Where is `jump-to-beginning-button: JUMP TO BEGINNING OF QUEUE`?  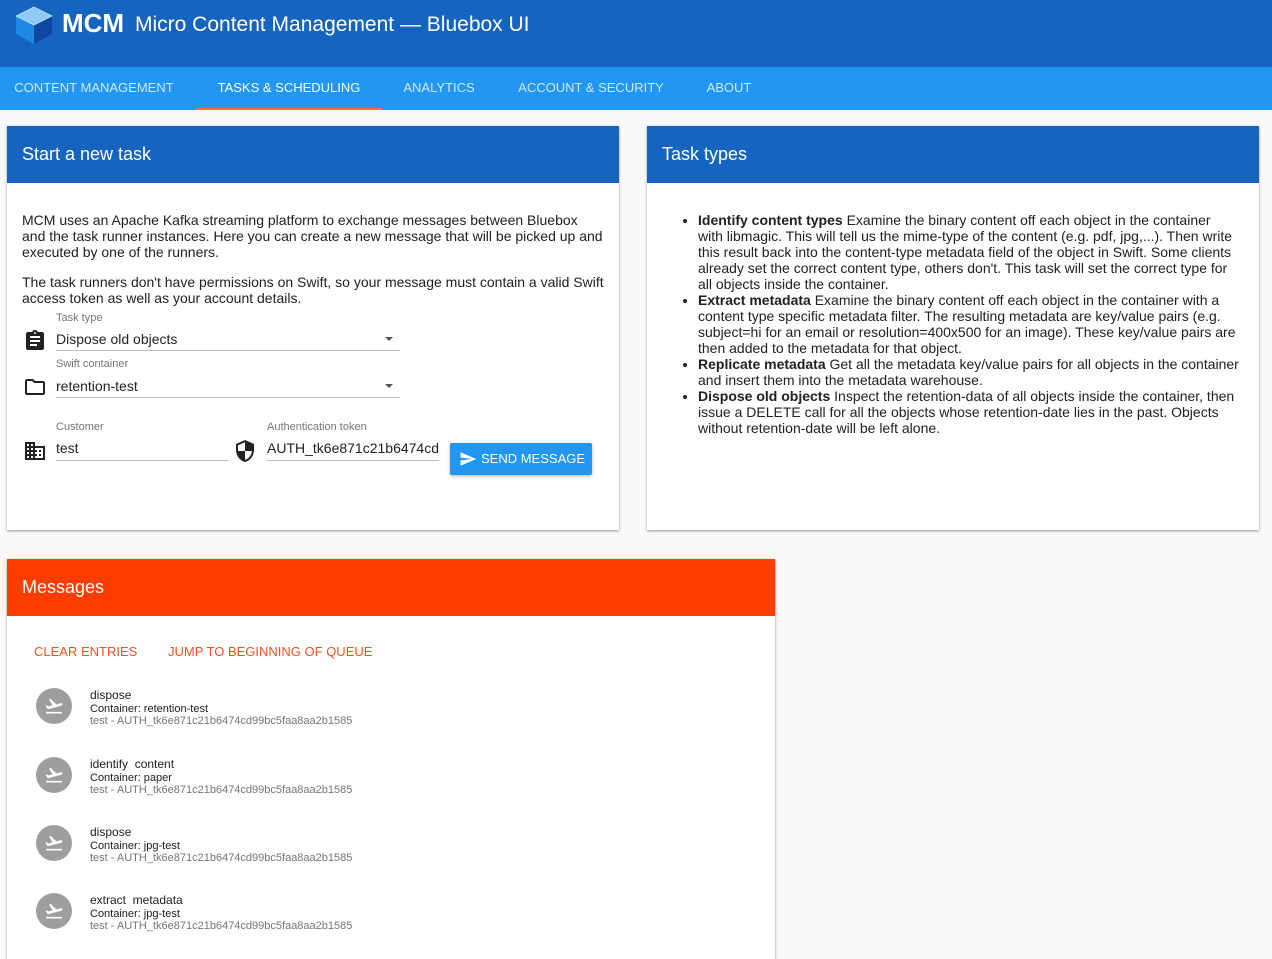
jump-to-beginning-button: JUMP TO BEGINNING OF QUEUE is located at coordinates (270, 651).